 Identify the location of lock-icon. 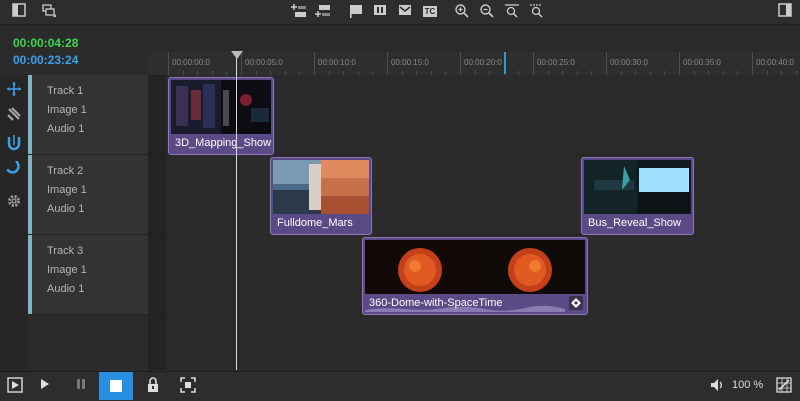
(153, 386).